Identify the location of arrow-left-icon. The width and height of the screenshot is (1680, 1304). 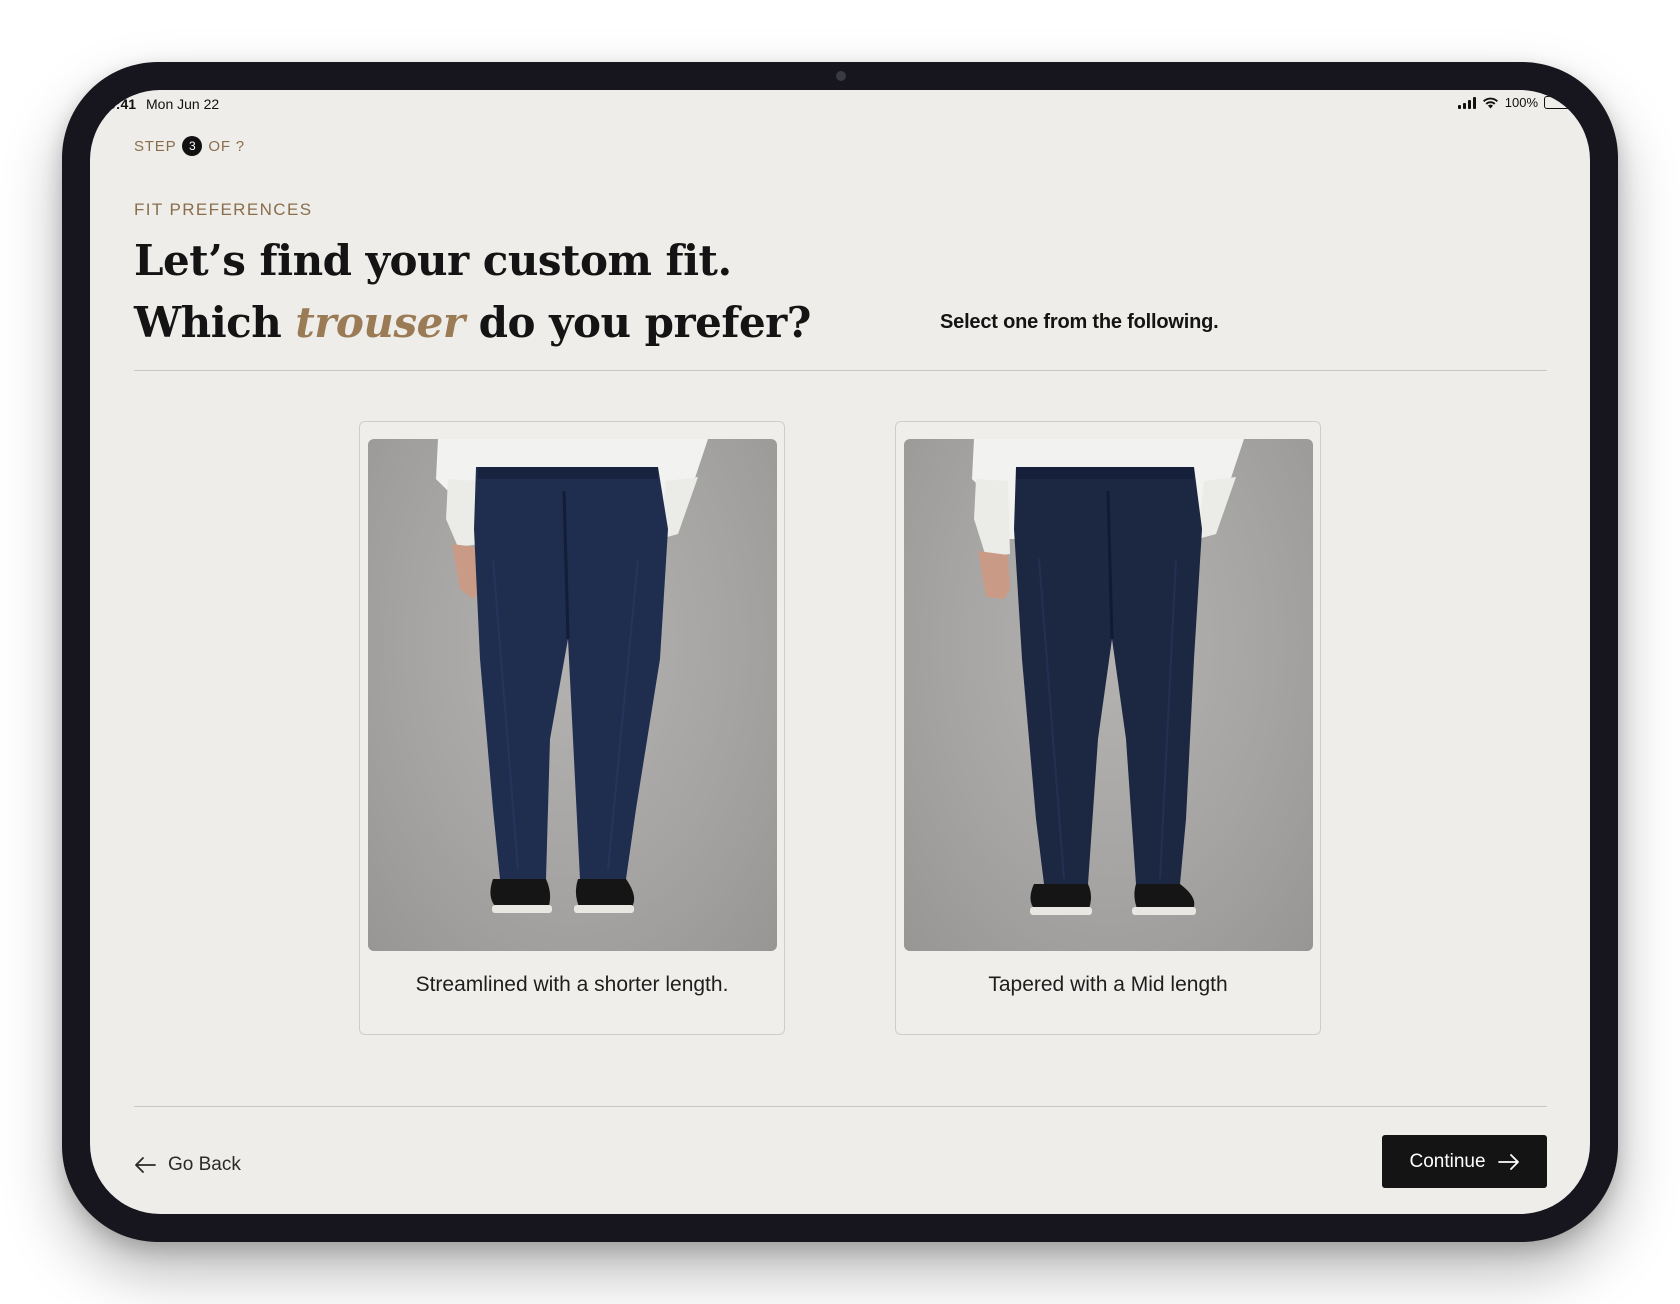
(145, 1165).